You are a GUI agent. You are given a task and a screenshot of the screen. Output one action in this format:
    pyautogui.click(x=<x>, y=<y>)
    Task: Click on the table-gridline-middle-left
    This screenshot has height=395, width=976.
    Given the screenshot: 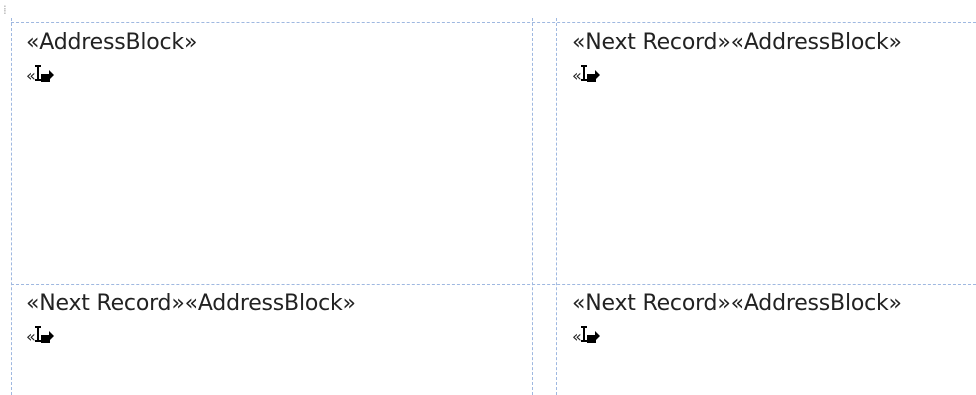 What is the action you would take?
    pyautogui.click(x=532, y=206)
    